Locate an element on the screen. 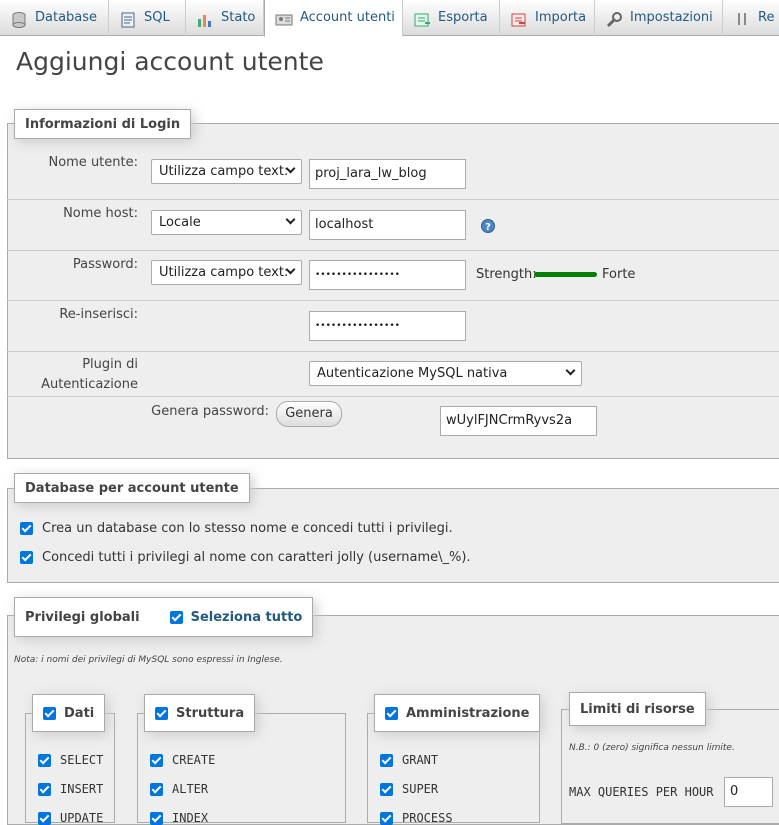  tab-label: Impostazioni is located at coordinates (671, 17).